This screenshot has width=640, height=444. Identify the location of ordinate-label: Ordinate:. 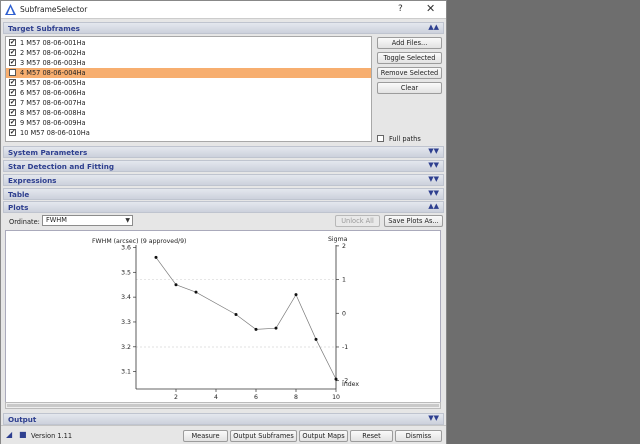
(24, 222).